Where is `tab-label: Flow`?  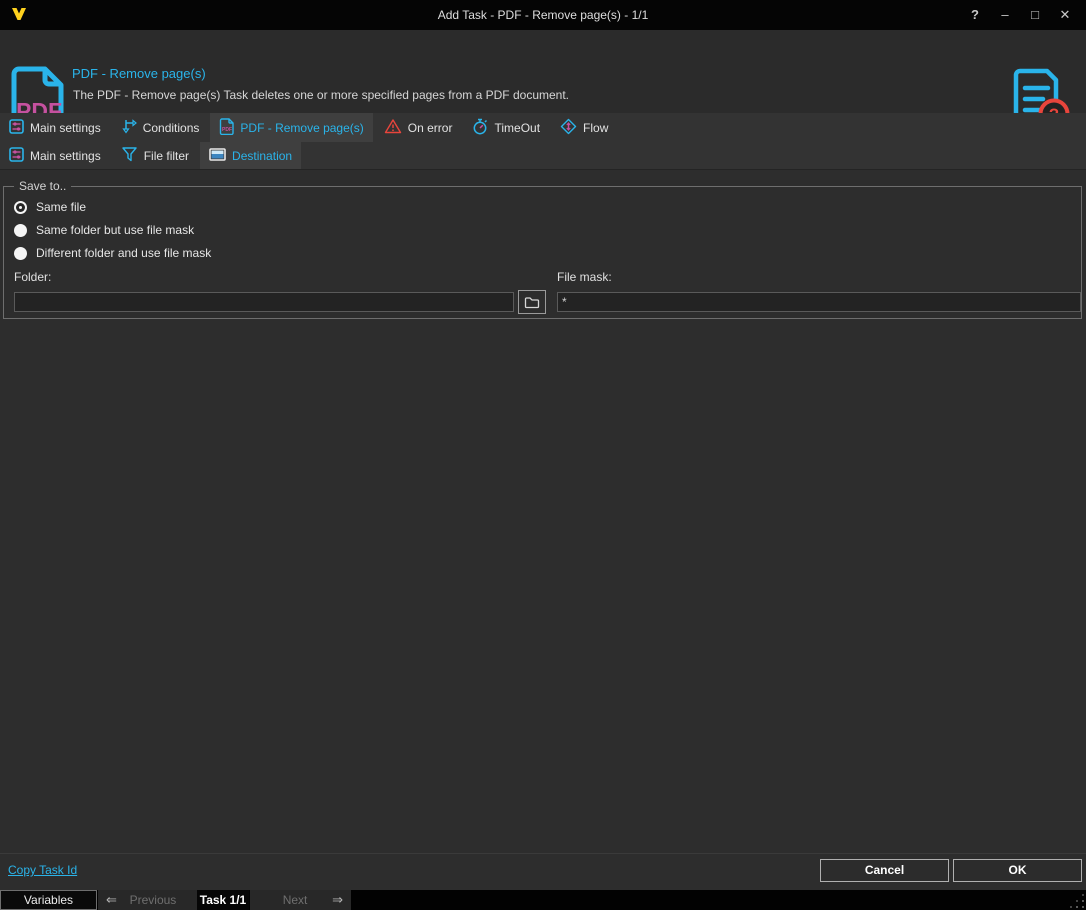
tab-label: Flow is located at coordinates (596, 127).